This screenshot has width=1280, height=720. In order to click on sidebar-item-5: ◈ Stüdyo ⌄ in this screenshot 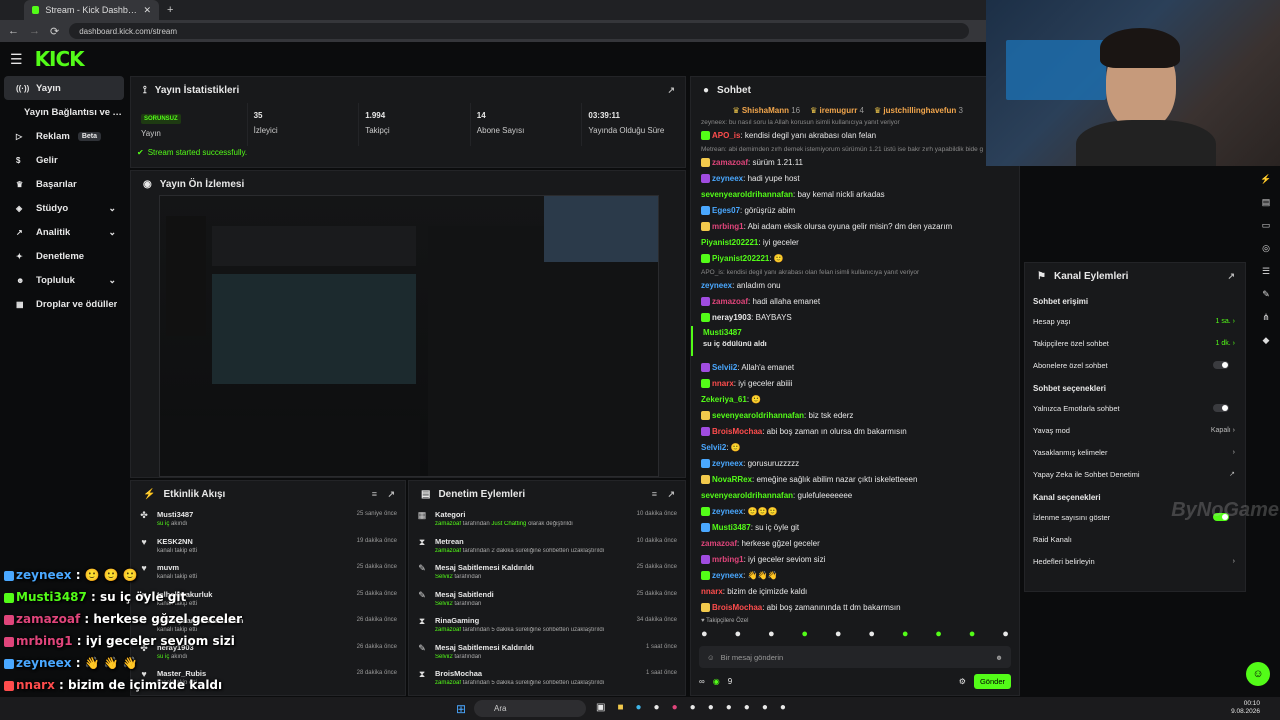, I will do `click(64, 208)`.